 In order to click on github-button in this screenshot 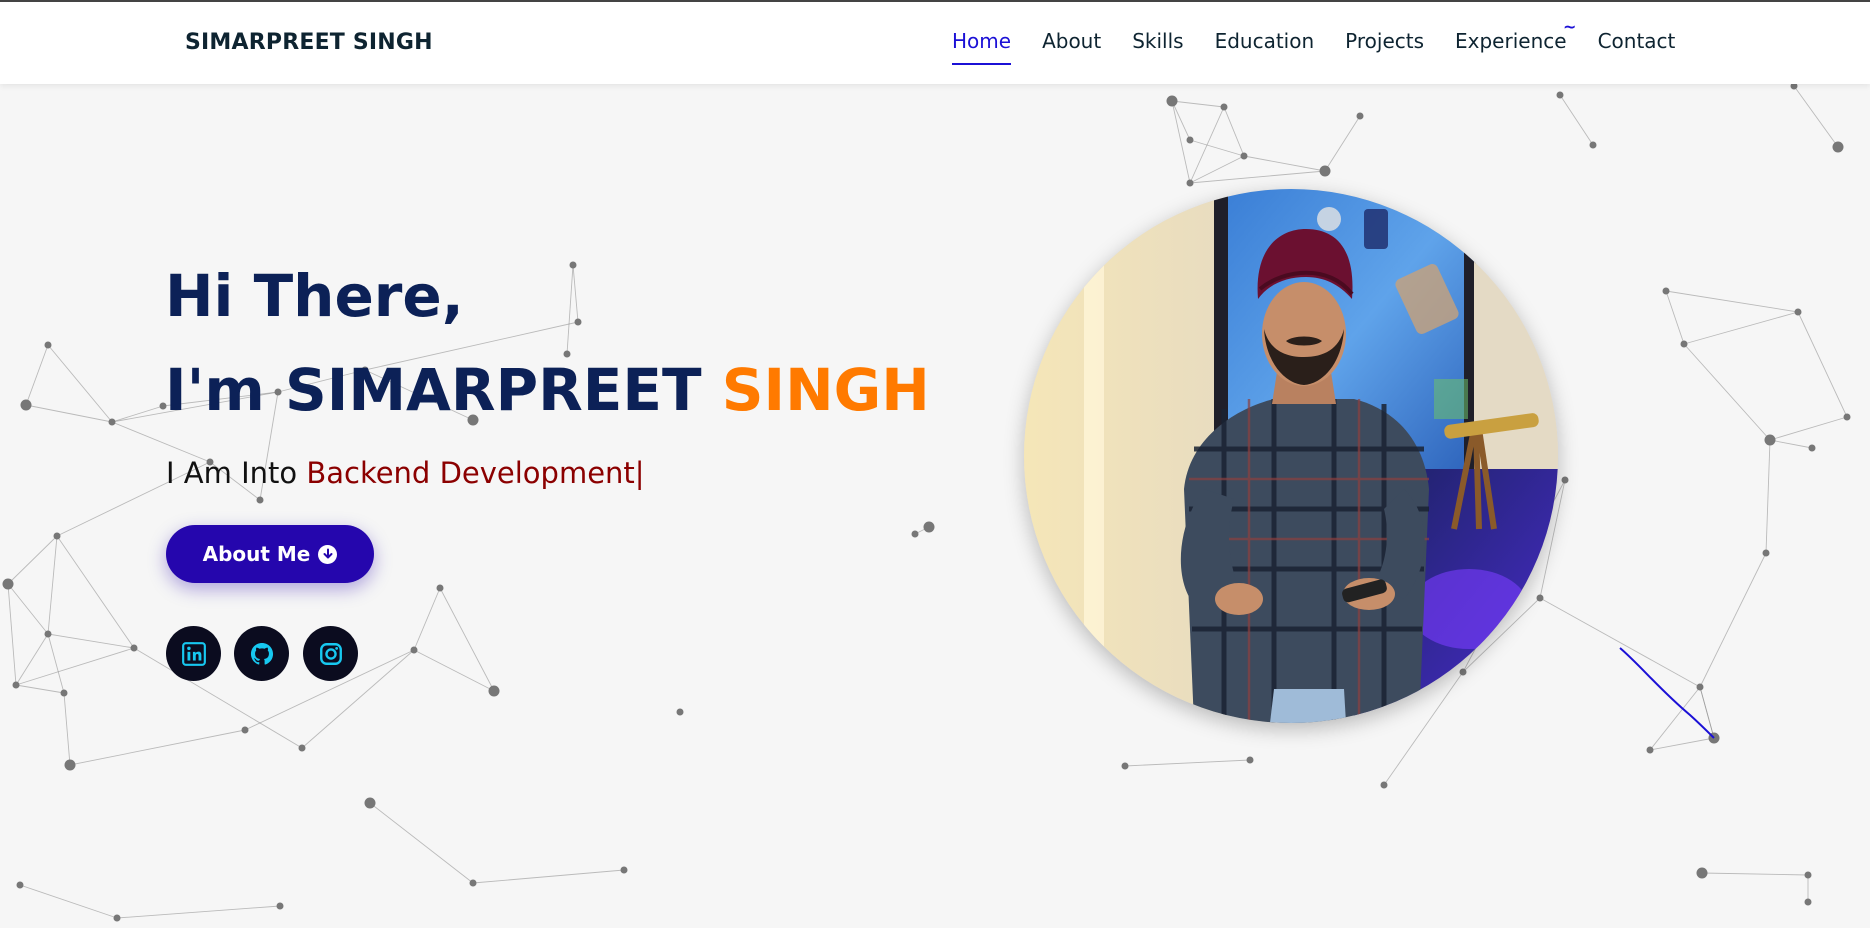, I will do `click(261, 653)`.